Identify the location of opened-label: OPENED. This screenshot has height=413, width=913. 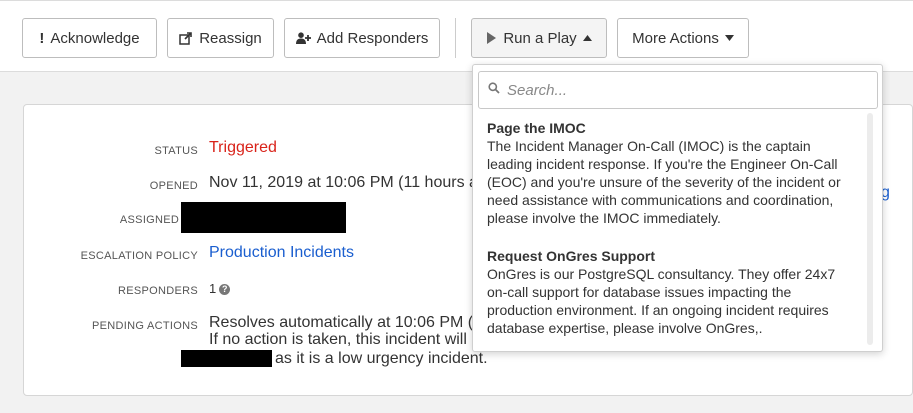
(173, 186).